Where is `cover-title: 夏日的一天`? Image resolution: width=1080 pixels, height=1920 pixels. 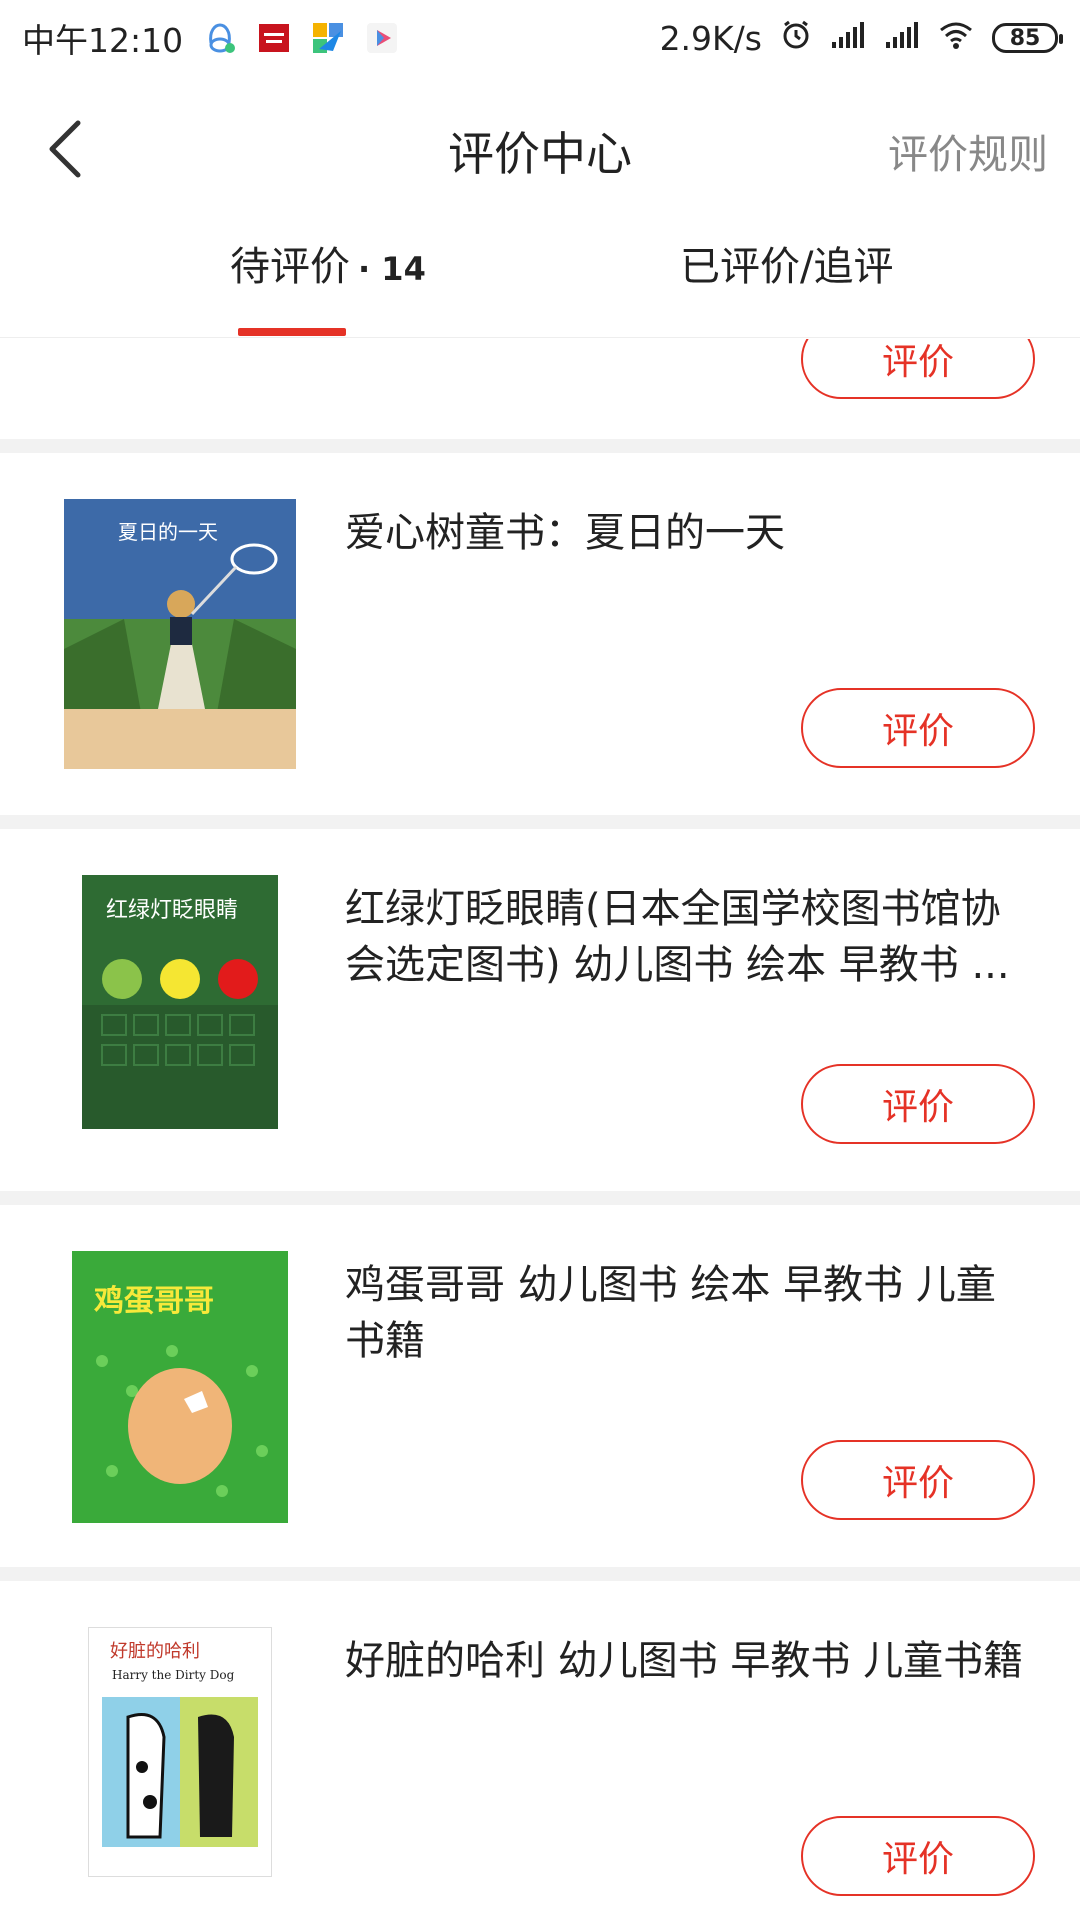 cover-title: 夏日的一天 is located at coordinates (168, 532).